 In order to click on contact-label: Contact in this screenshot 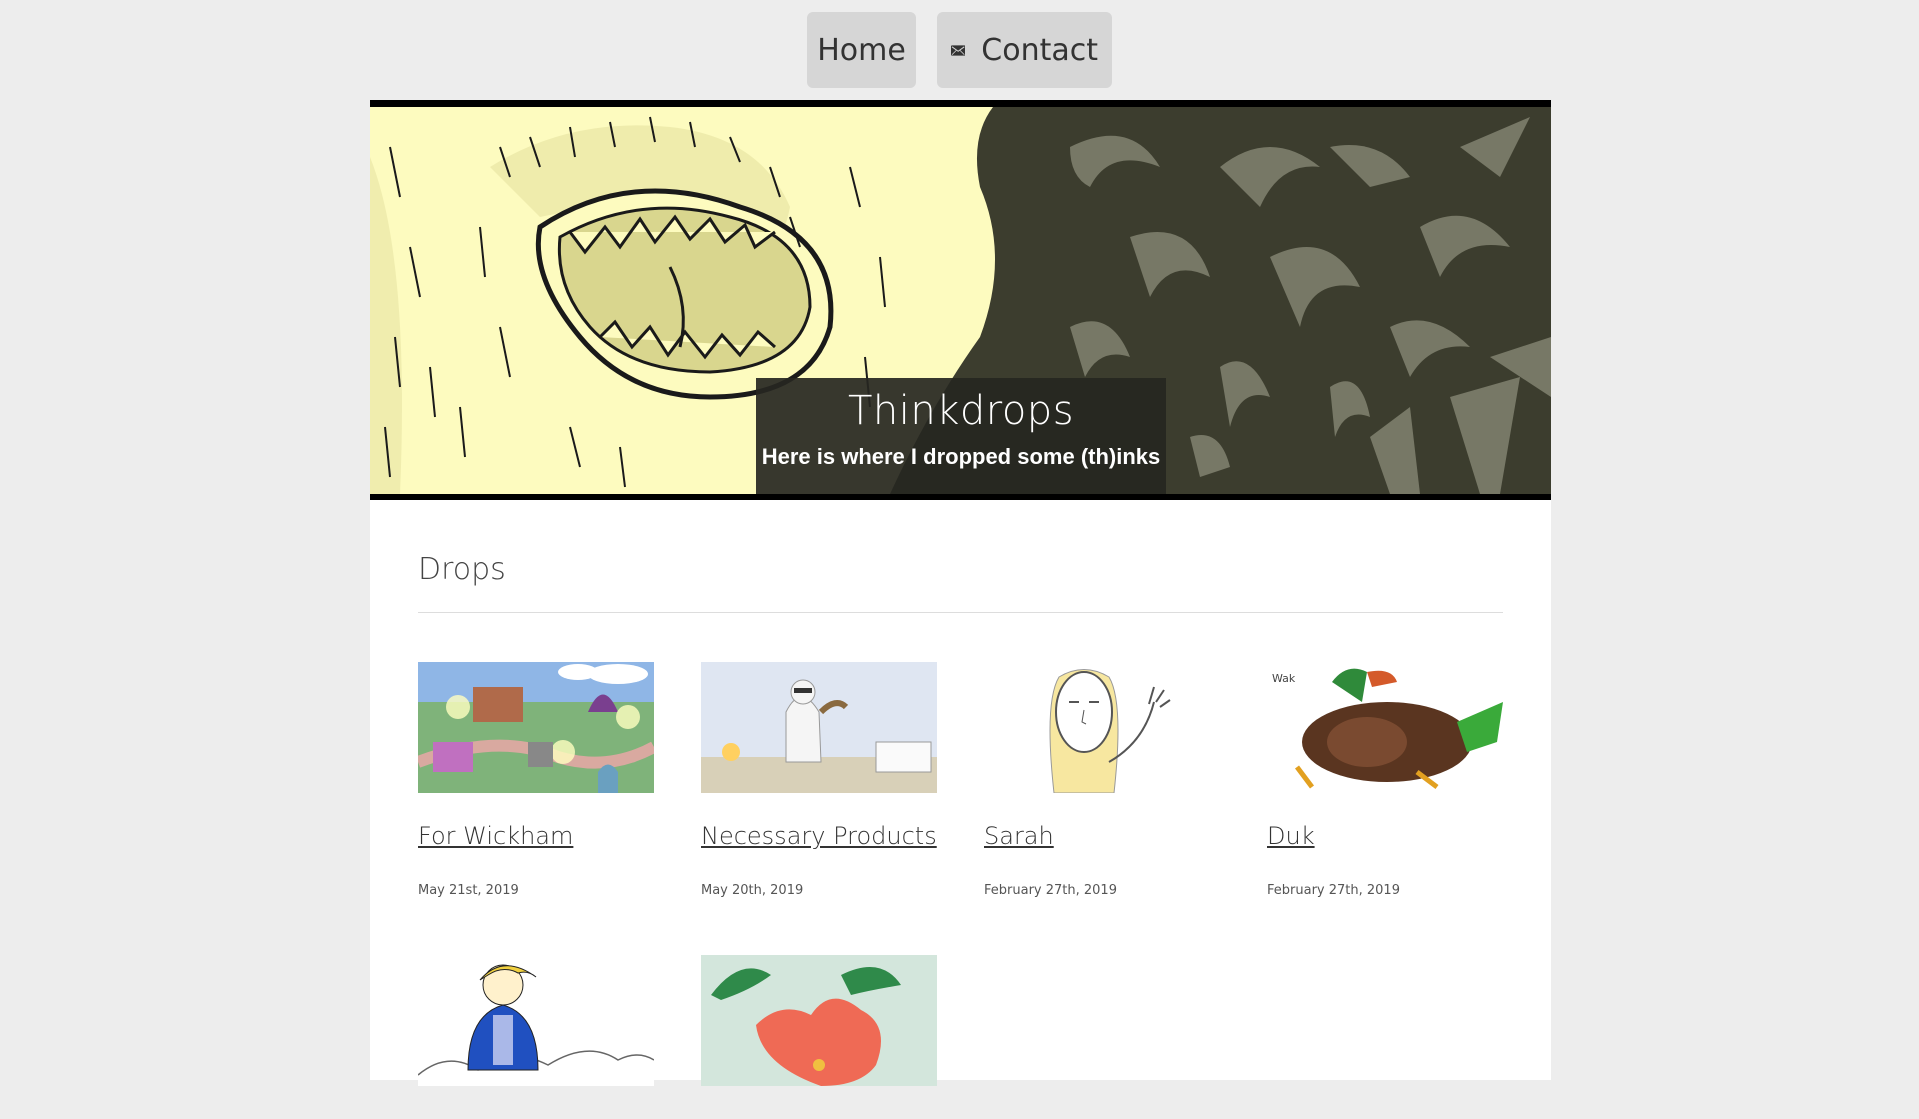, I will do `click(1039, 50)`.